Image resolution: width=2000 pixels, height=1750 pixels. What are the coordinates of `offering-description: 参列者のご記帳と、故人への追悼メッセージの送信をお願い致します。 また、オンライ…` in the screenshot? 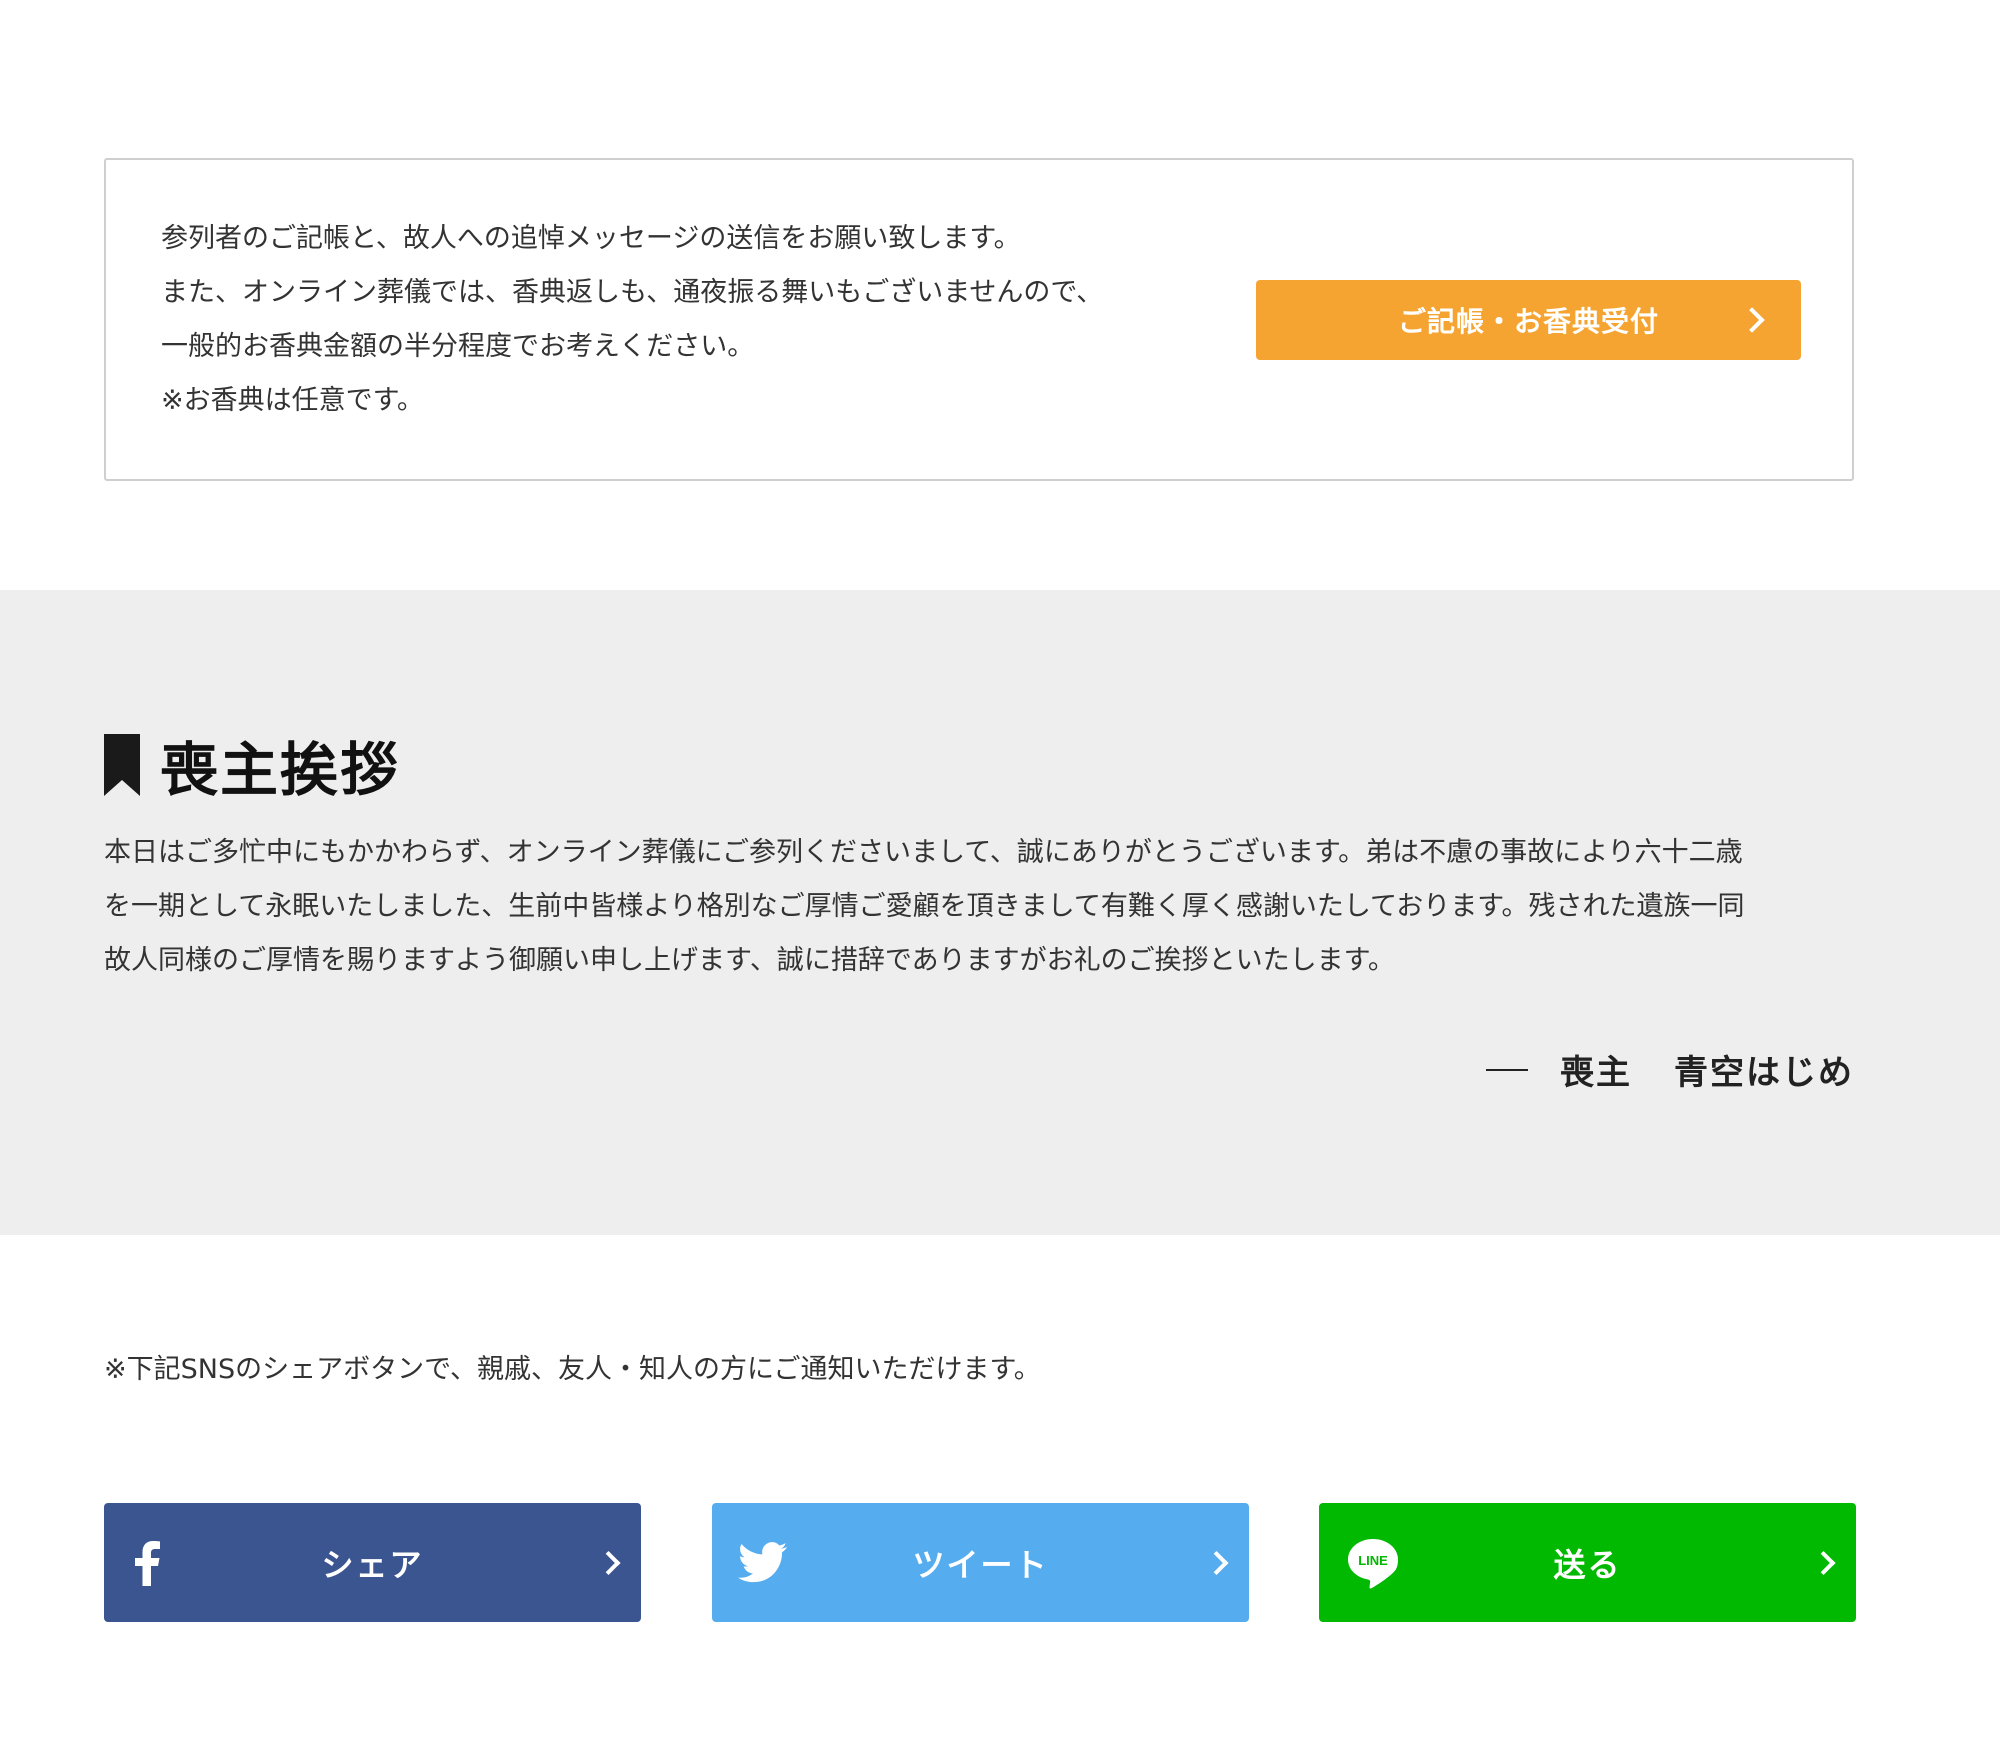 It's located at (671, 320).